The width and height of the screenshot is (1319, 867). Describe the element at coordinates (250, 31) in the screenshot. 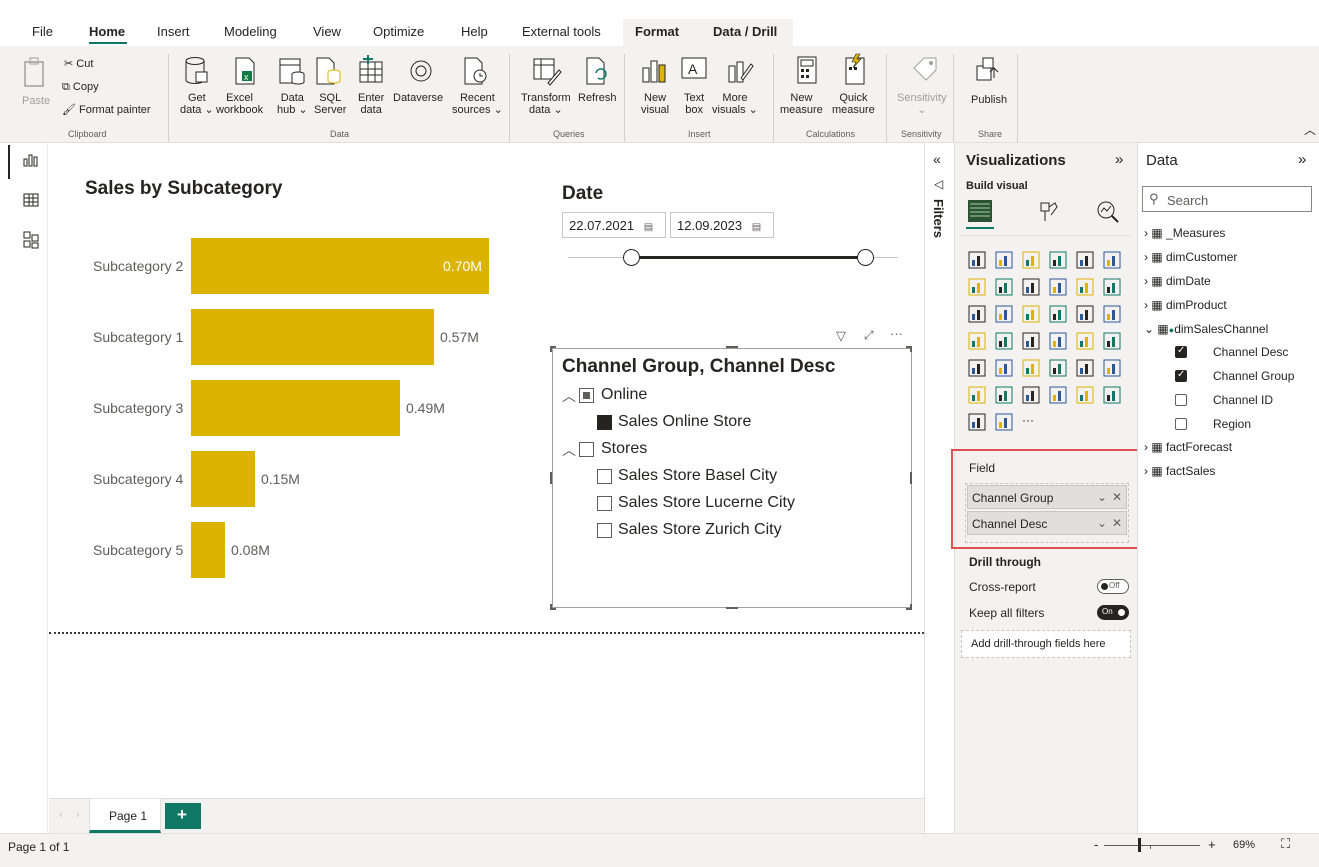

I see `menu-modeling: Modeling` at that location.